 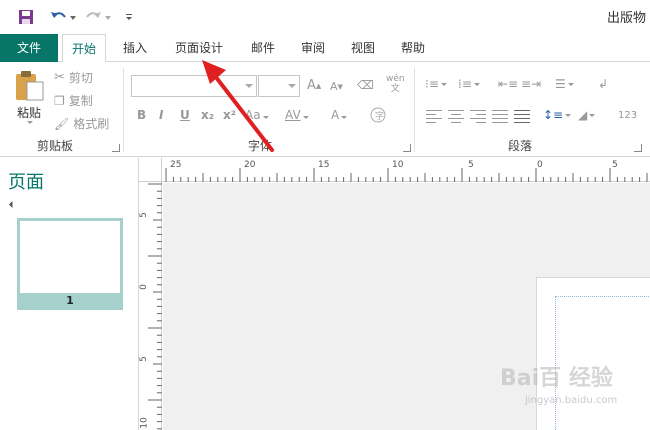 What do you see at coordinates (259, 146) in the screenshot?
I see `font-group-label: 字体` at bounding box center [259, 146].